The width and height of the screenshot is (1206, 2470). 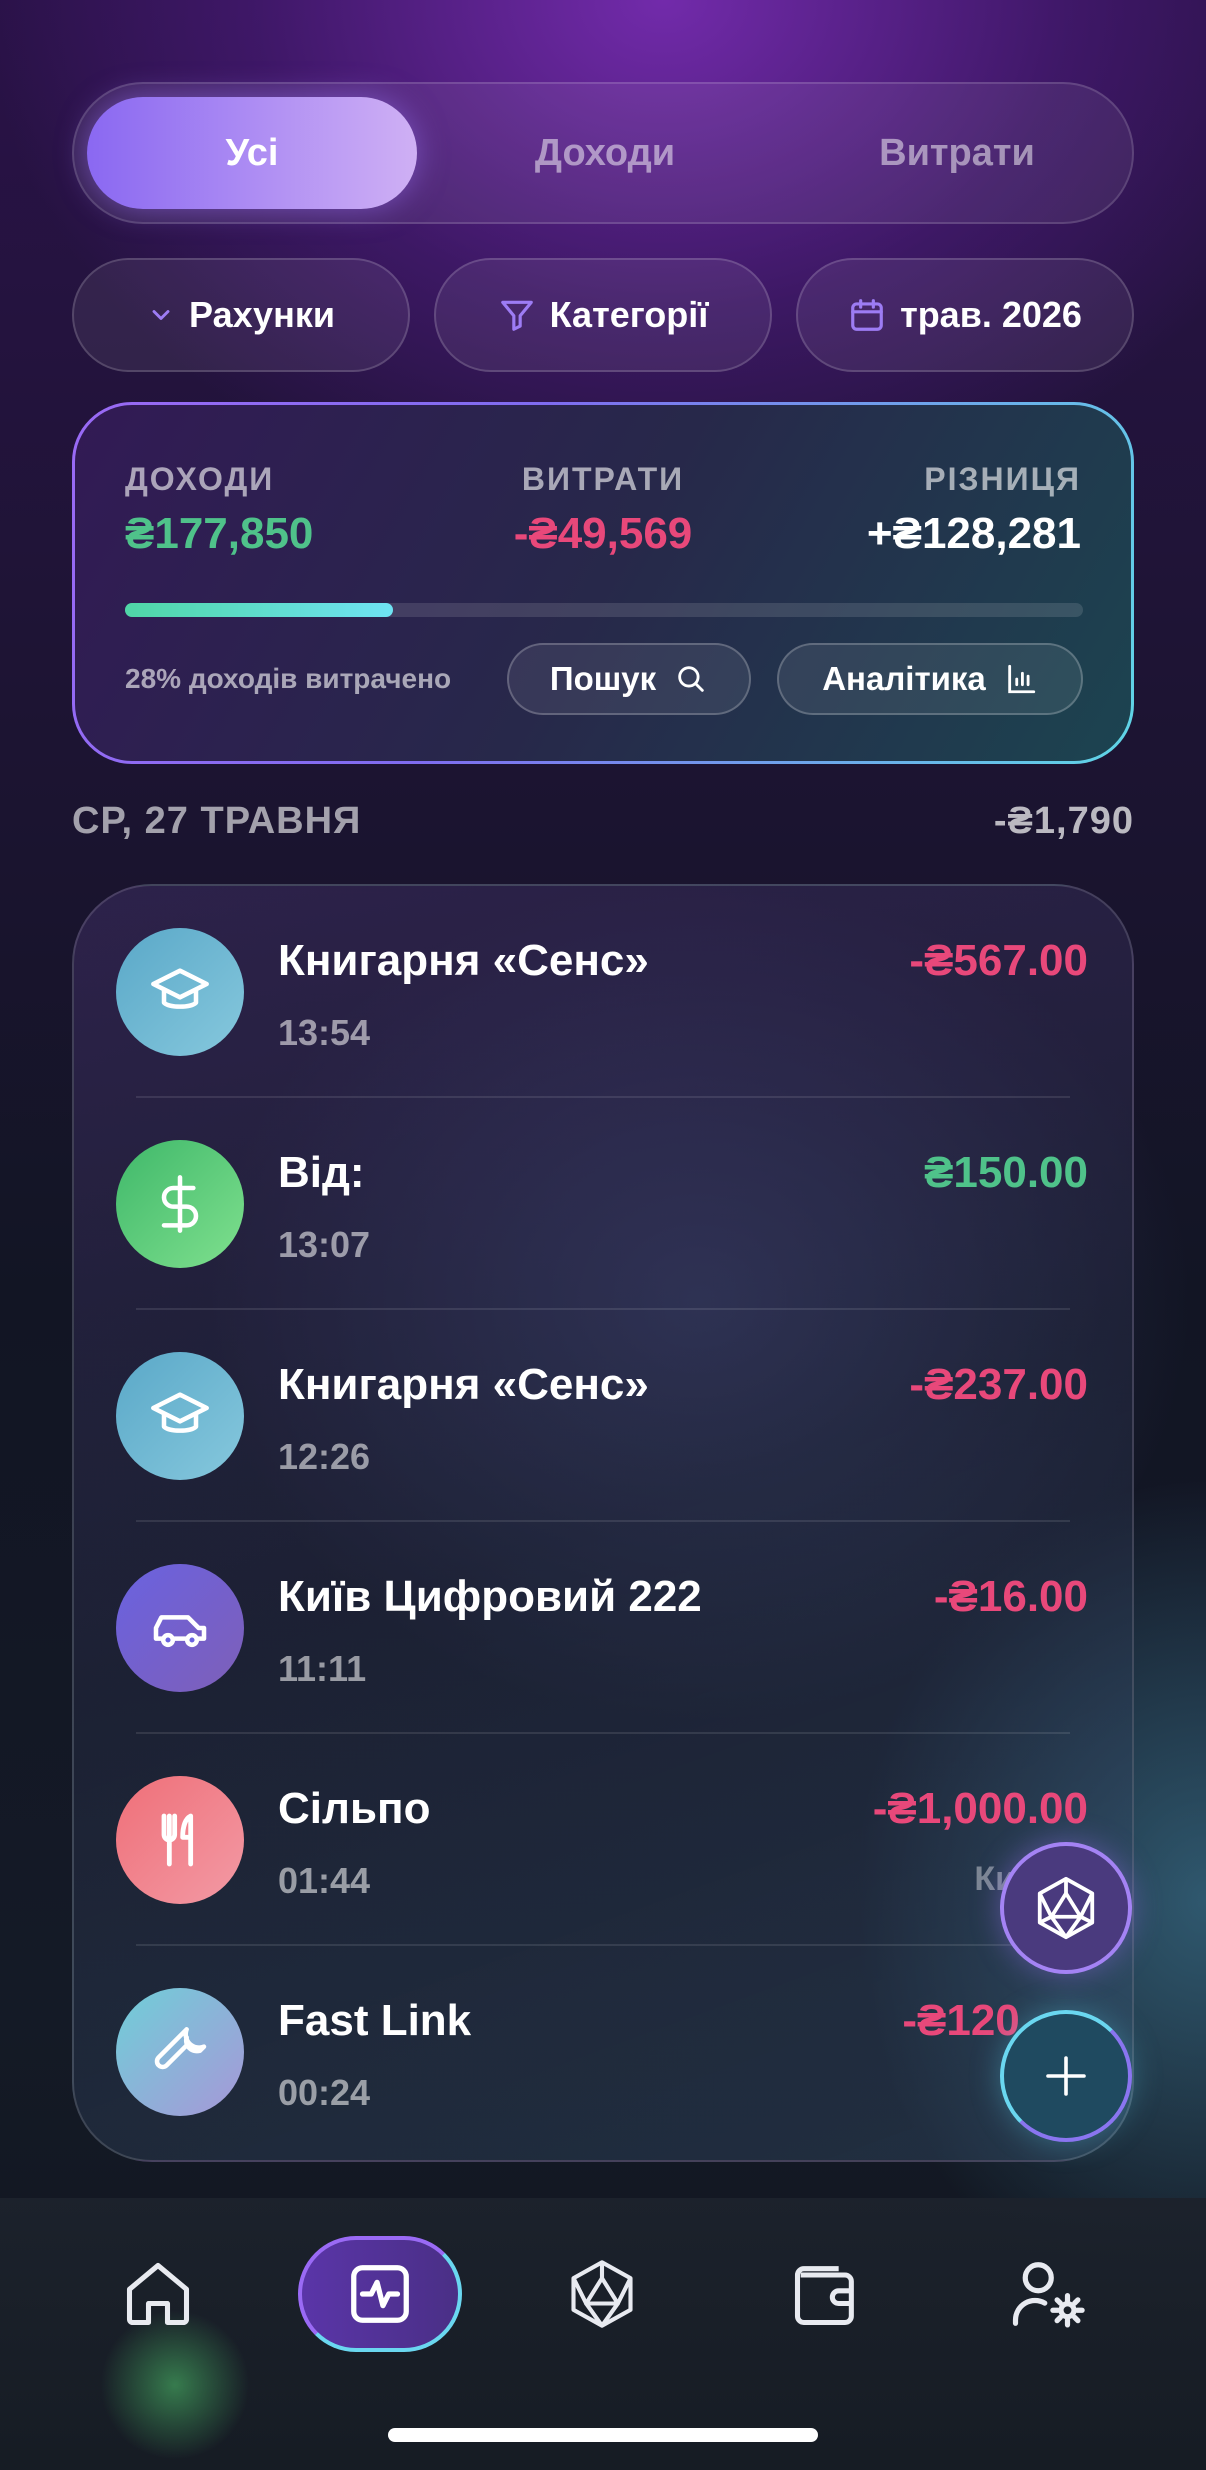 I want to click on transaction-name: Від:, so click(x=321, y=1172).